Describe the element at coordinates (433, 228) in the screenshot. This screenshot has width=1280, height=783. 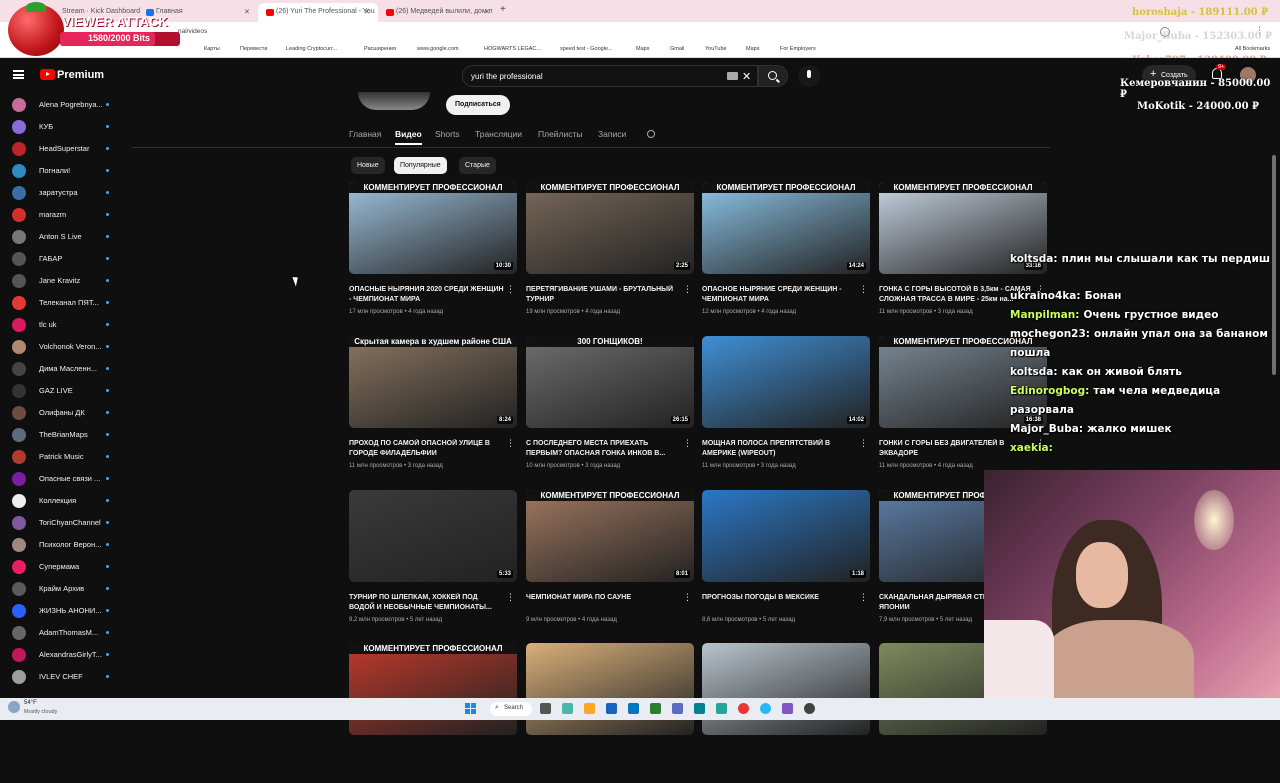
I see `video-thumbnail: КОММЕНТИРУЕТ ПРОФЕССИОНАЛ 10:30` at that location.